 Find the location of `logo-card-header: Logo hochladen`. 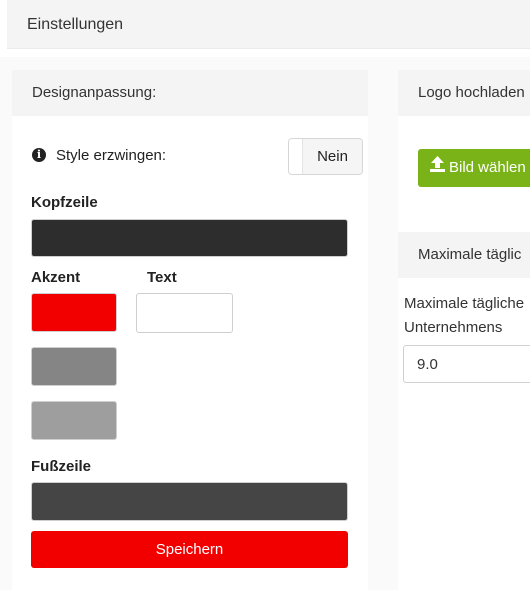

logo-card-header: Logo hochladen is located at coordinates (464, 93).